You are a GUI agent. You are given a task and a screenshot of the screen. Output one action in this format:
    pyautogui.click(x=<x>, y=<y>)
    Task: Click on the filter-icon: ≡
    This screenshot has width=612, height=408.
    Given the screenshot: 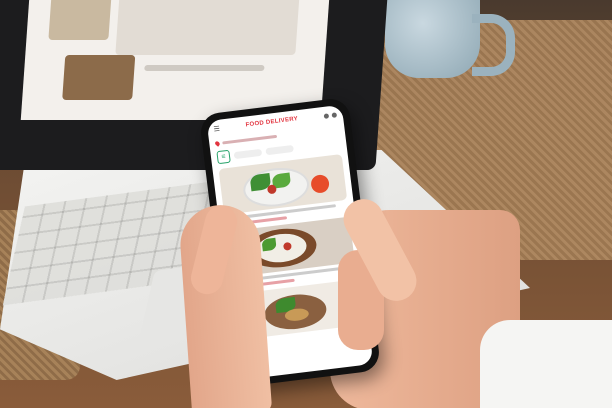 What is the action you would take?
    pyautogui.click(x=223, y=157)
    